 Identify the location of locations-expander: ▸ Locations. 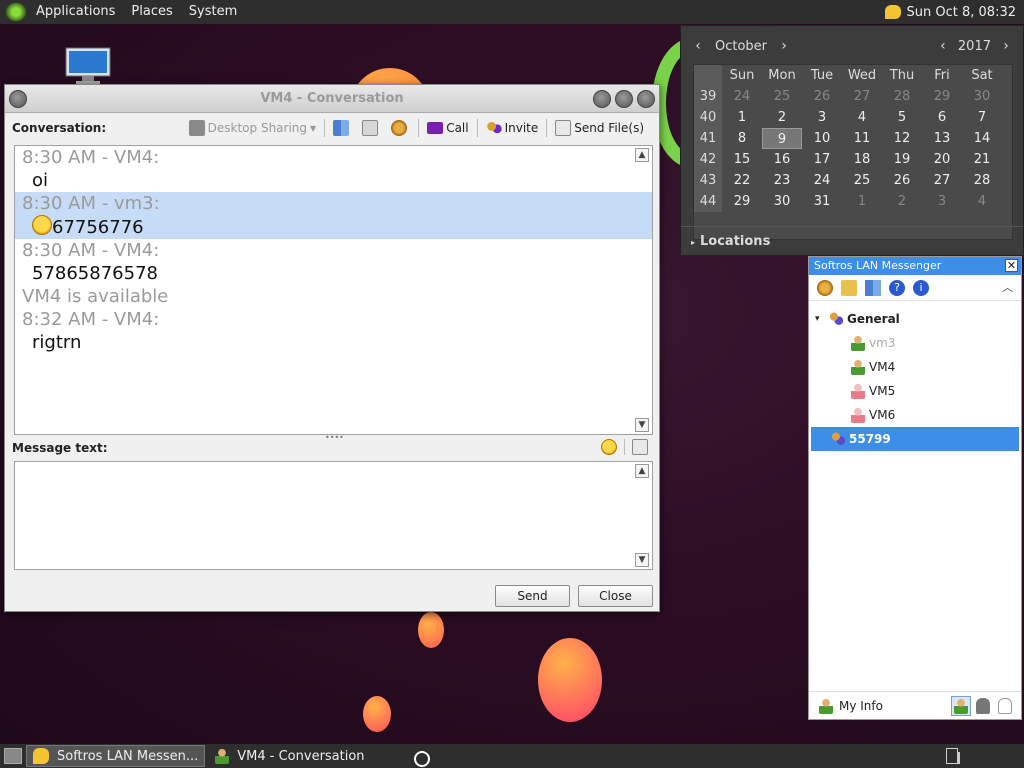
(852, 241).